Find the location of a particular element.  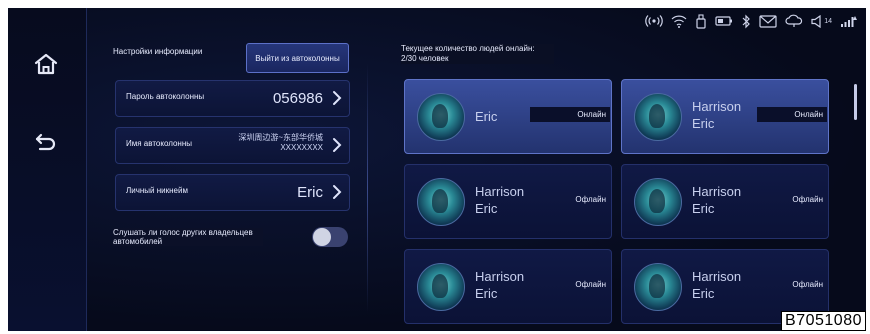

convoy-password-value: 056986 is located at coordinates (297, 98).